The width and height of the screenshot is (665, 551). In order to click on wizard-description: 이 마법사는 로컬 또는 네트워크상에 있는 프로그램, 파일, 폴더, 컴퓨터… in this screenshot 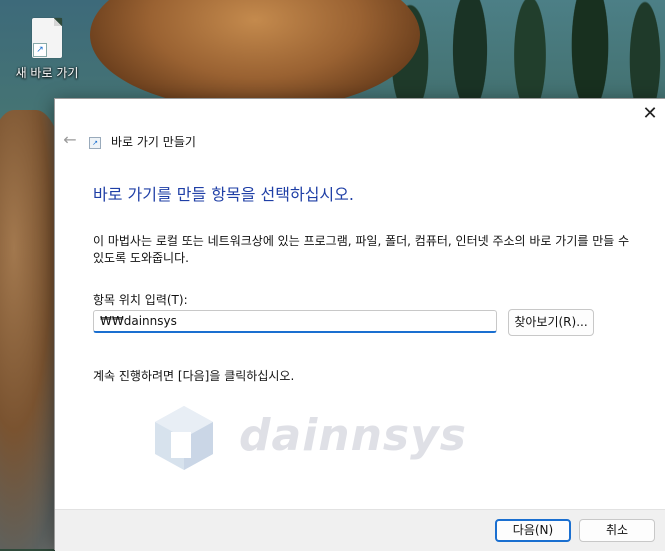, I will do `click(361, 249)`.